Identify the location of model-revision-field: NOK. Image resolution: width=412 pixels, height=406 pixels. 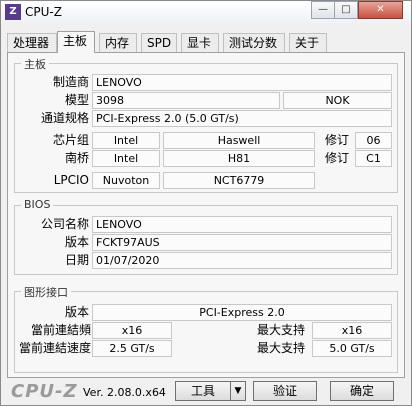
(337, 100).